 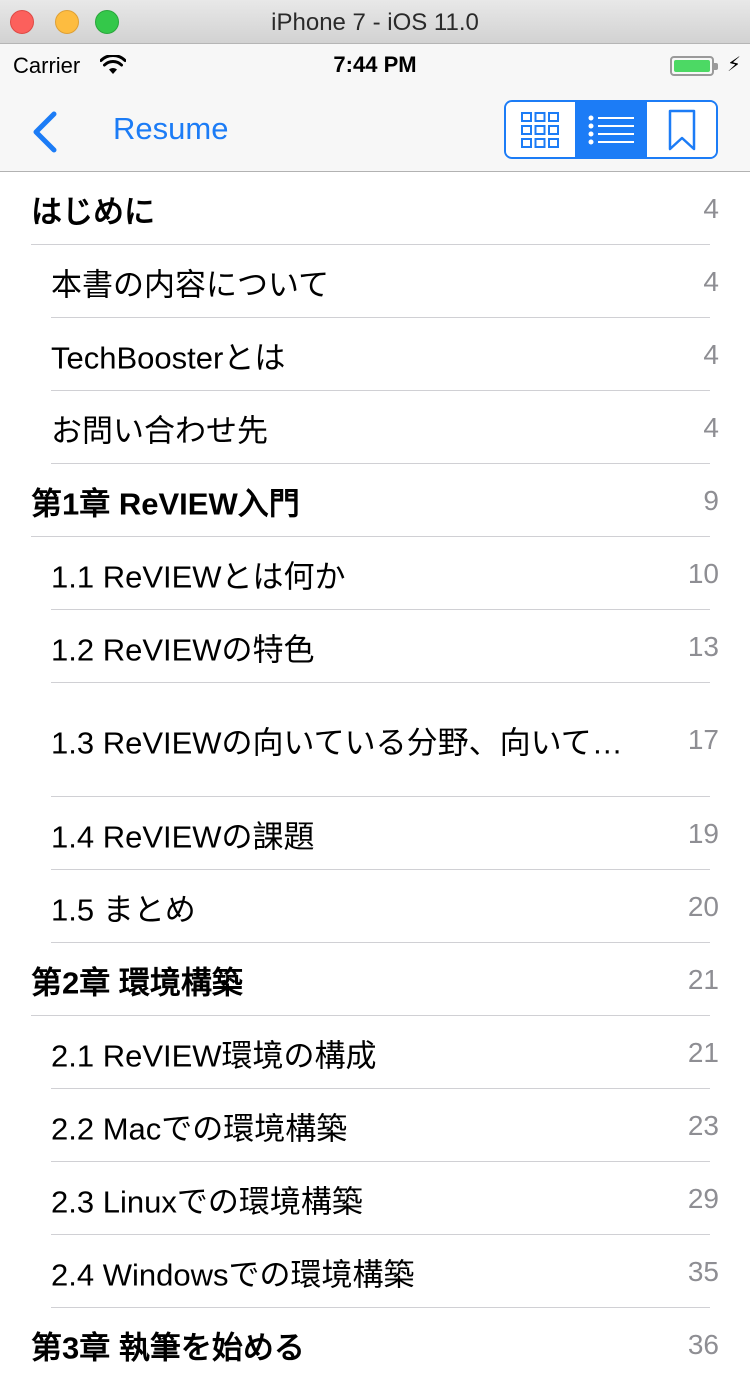 What do you see at coordinates (233, 1274) in the screenshot?
I see `toc-entry-title: 2.4 Windowsでの環境構築` at bounding box center [233, 1274].